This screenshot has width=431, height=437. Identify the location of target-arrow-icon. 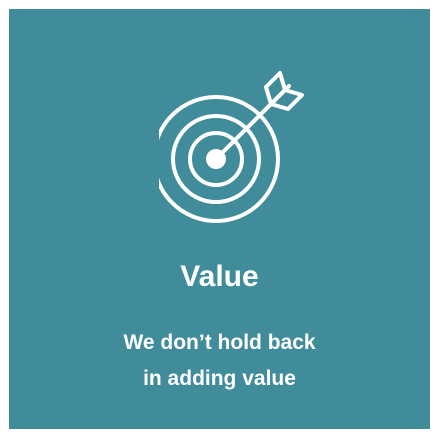
(231, 147).